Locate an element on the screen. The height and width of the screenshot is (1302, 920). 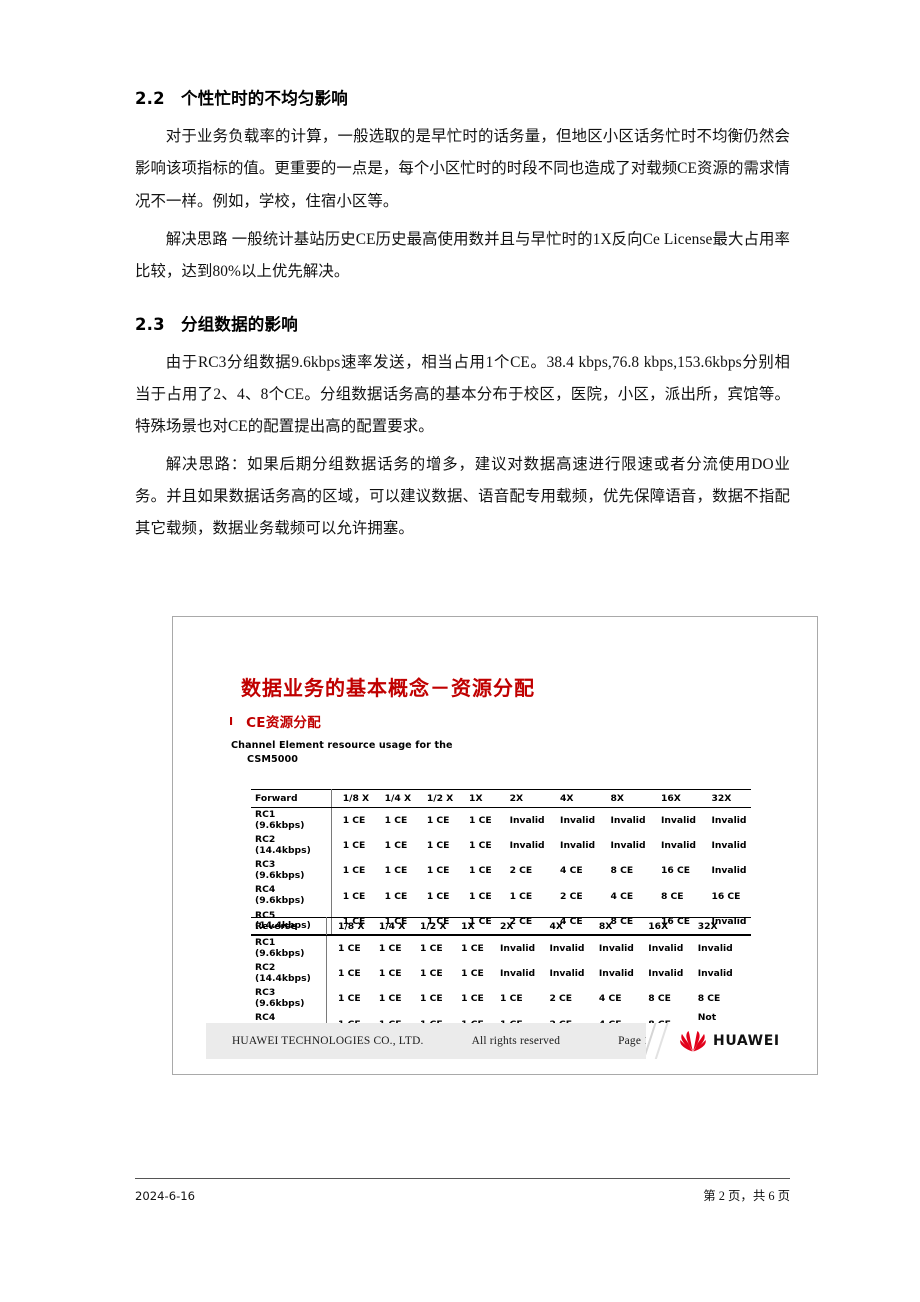
column-header: 8X is located at coordinates (612, 926).